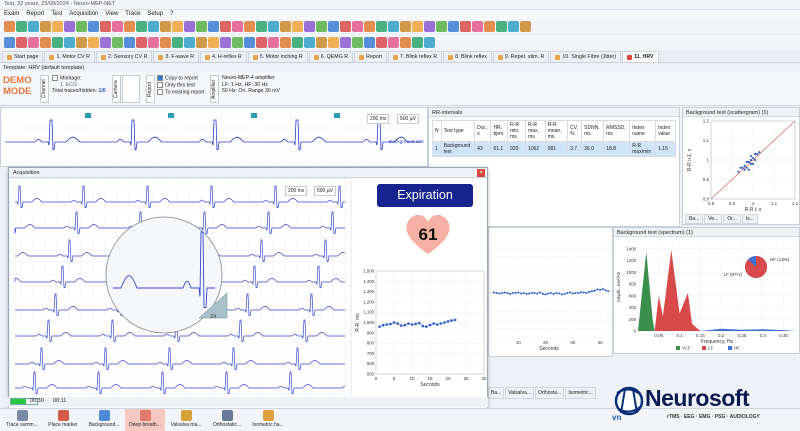 This screenshot has height=431, width=800. I want to click on rr-column-header: RMSSD, ms, so click(617, 131).